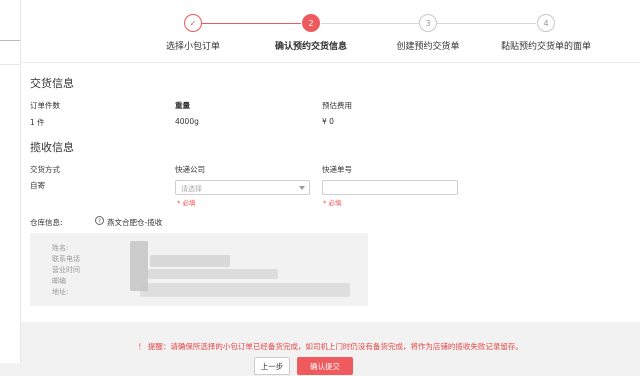 The image size is (640, 376). Describe the element at coordinates (60, 248) in the screenshot. I see `warehouse-field-name: 姓名:` at that location.